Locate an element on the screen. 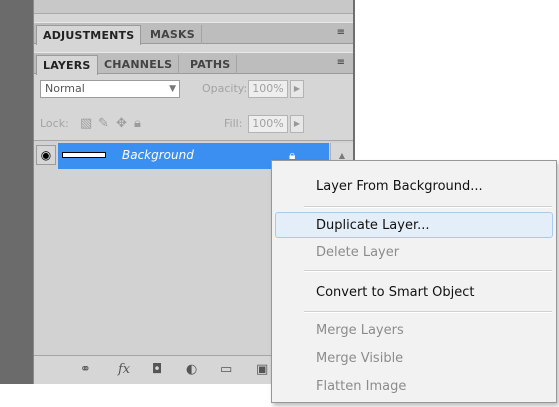  lock-position-icon: ✥ is located at coordinates (121, 124).